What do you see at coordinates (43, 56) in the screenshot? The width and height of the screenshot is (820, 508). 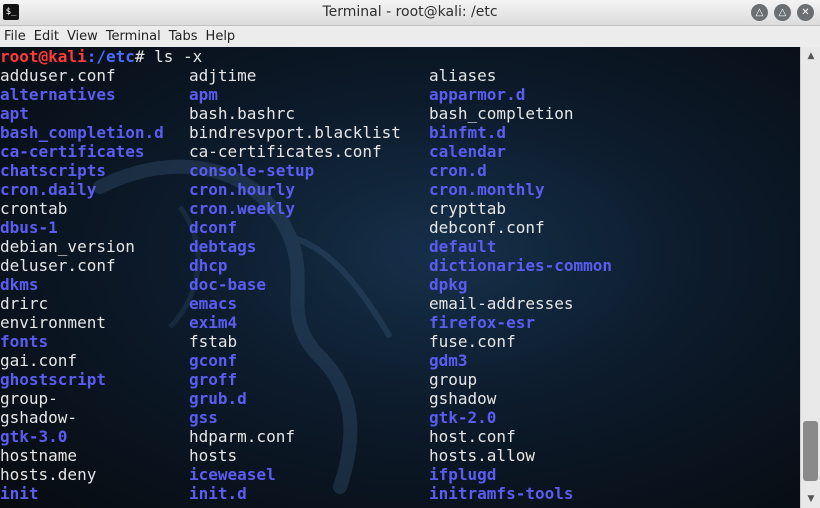 I see `prompt-user-host: root@kali` at bounding box center [43, 56].